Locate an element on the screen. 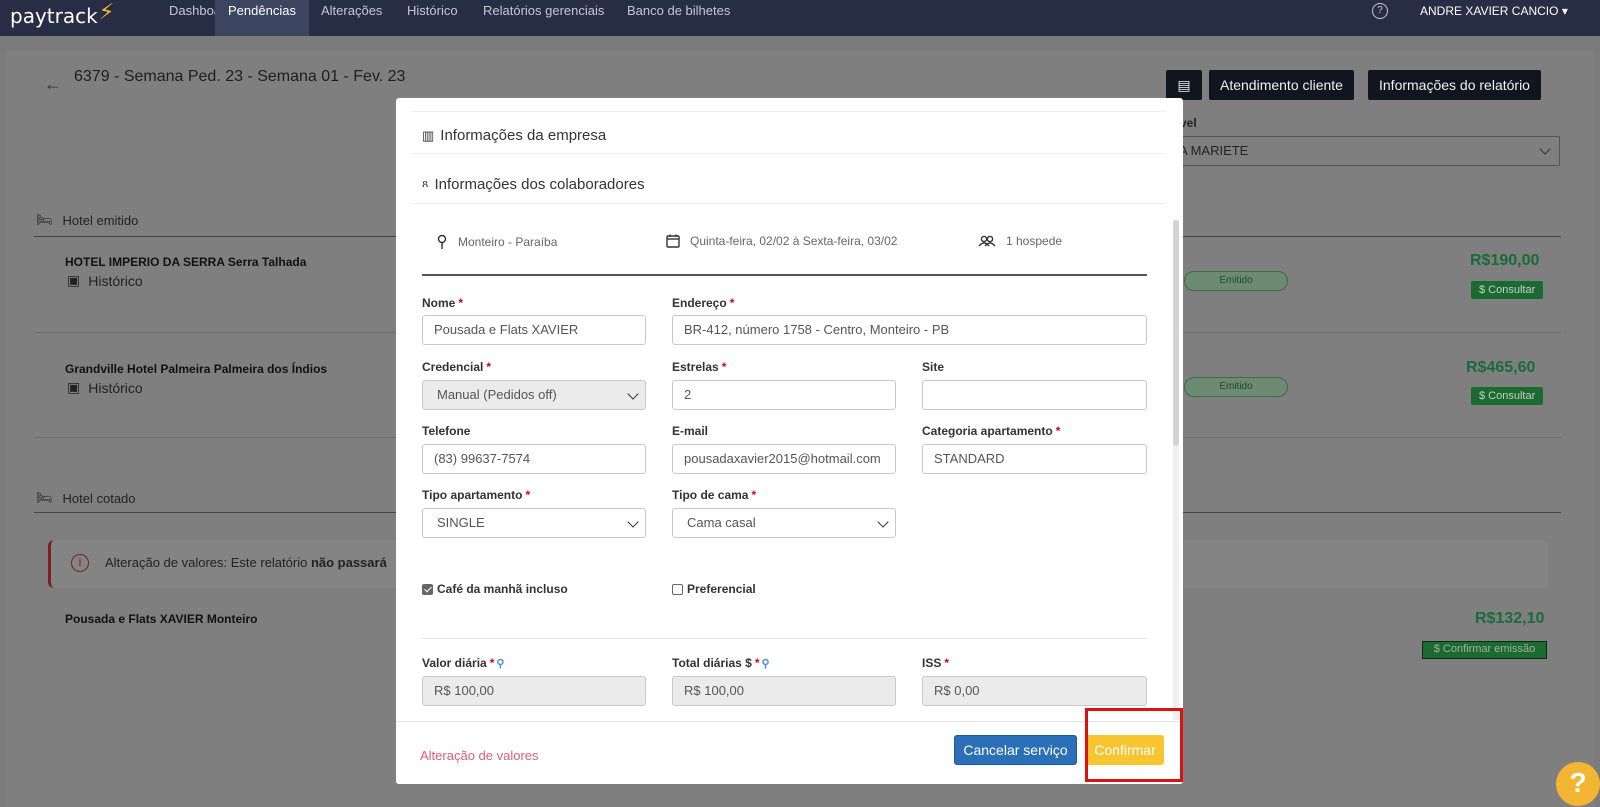 Image resolution: width=1600 pixels, height=807 pixels. cancelar-servico-button: Cancelar serviço is located at coordinates (1015, 750).